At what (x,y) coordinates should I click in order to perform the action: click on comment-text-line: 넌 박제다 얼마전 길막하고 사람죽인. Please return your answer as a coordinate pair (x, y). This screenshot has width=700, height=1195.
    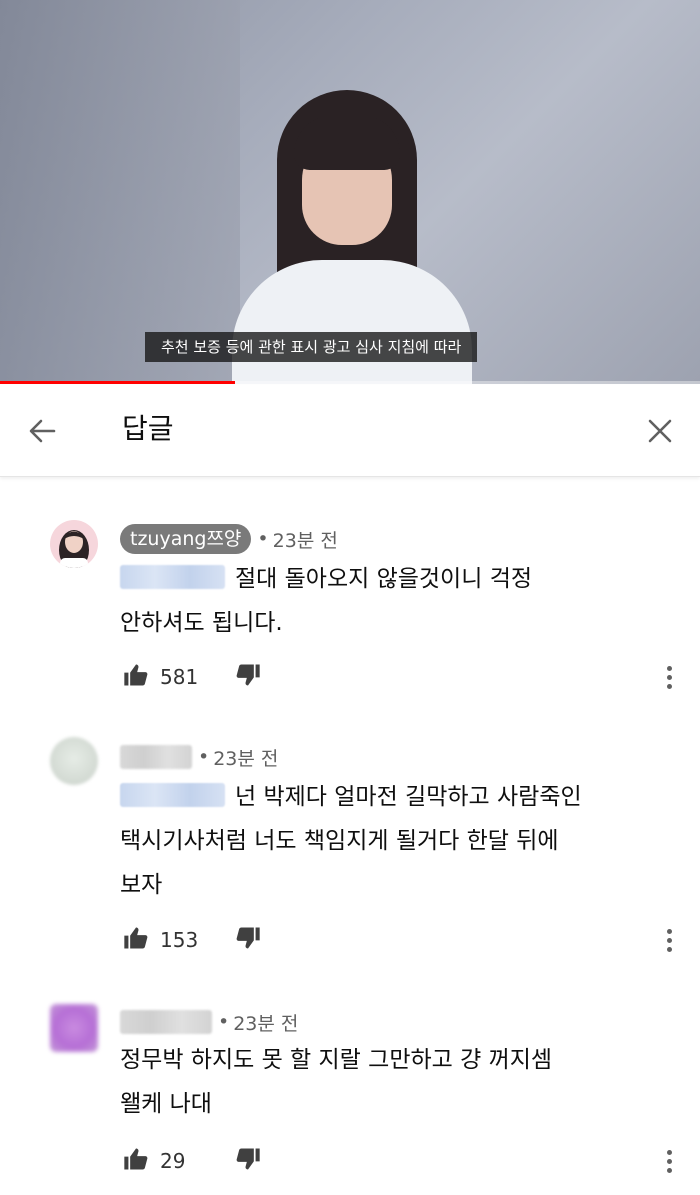
    Looking at the image, I should click on (408, 797).